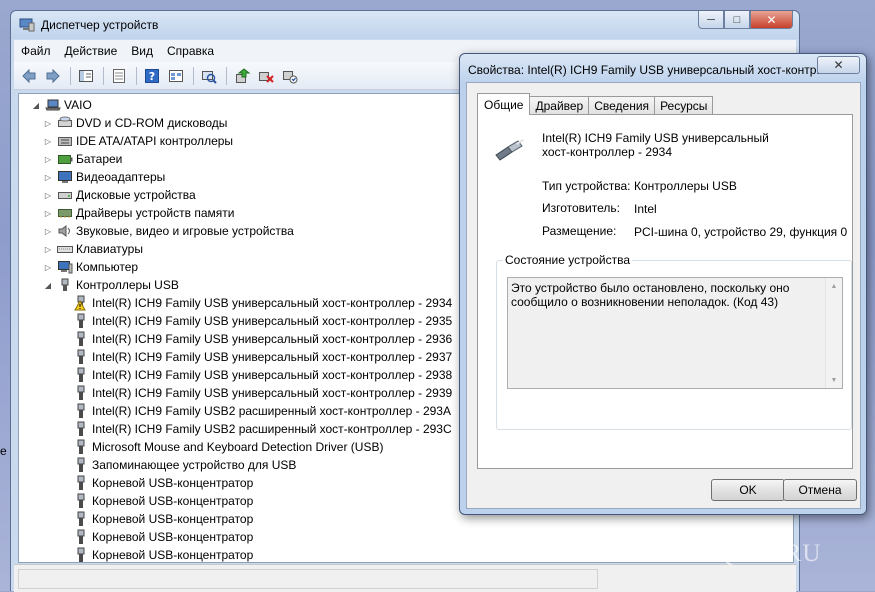 The image size is (875, 592). Describe the element at coordinates (36, 51) in the screenshot. I see `menu-file: Файл` at that location.